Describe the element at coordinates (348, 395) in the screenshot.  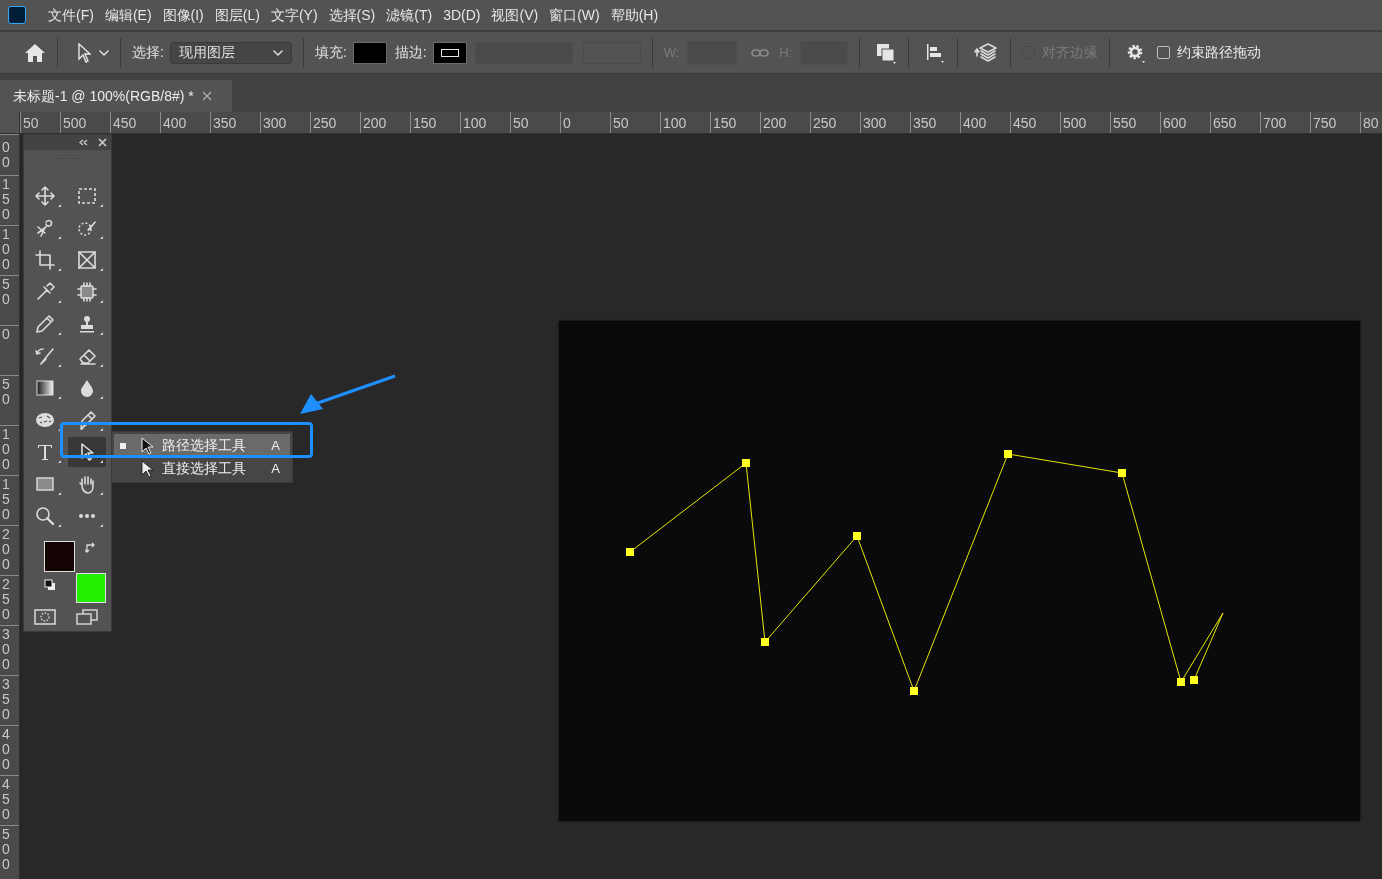
I see `pointer-arrow-icon` at that location.